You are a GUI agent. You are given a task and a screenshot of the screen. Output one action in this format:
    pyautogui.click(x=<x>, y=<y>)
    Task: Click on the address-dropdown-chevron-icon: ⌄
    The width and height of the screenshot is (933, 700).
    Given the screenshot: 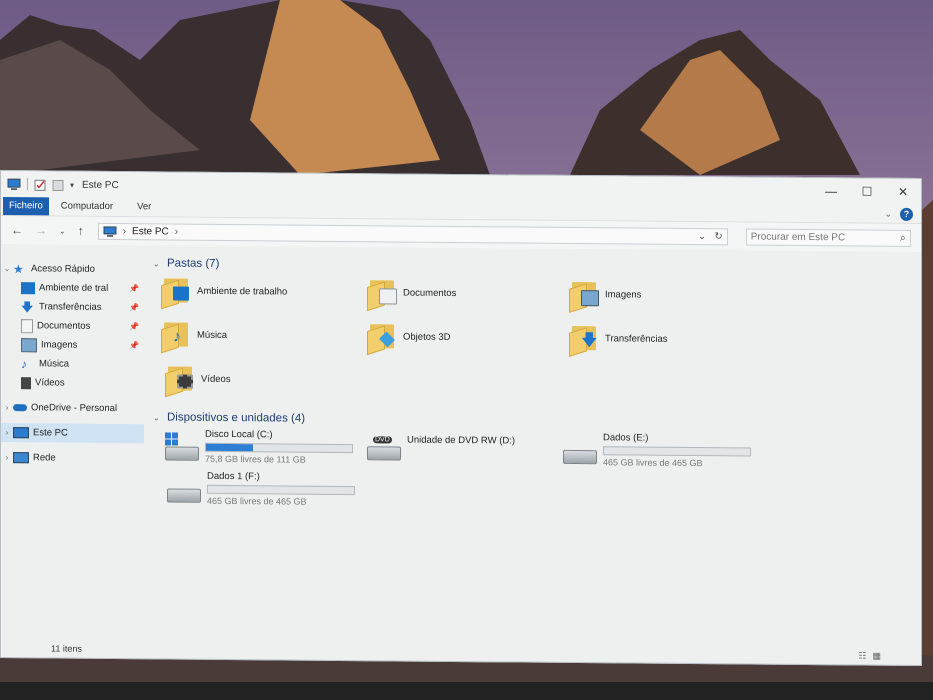 What is the action you would take?
    pyautogui.click(x=702, y=236)
    